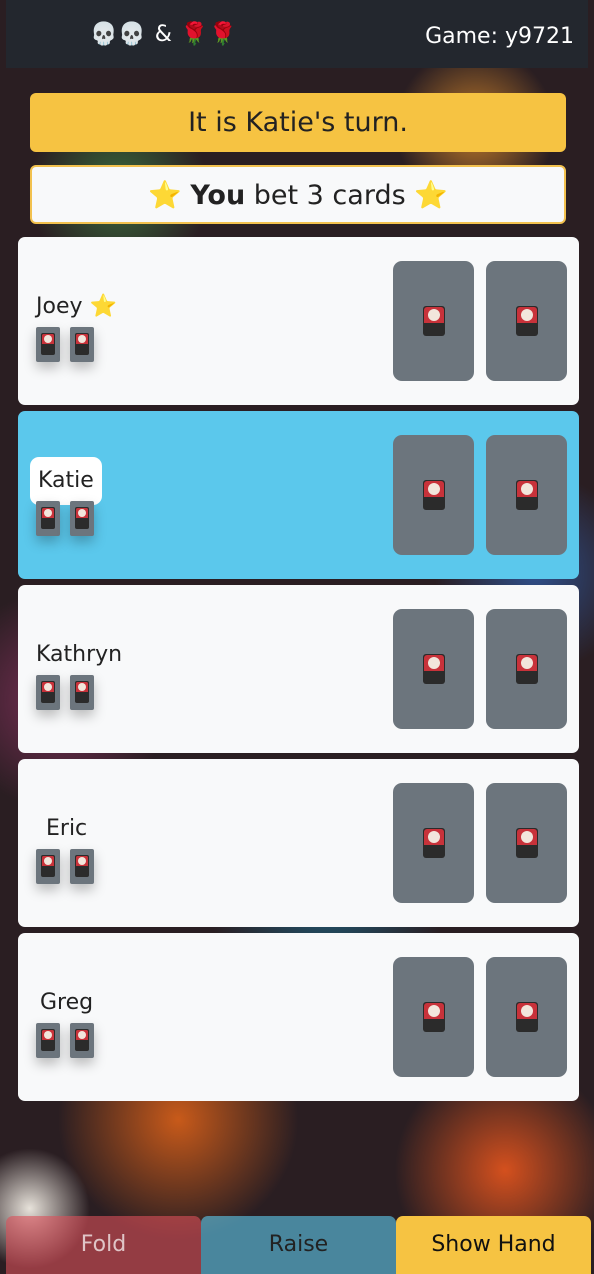 This screenshot has height=1274, width=594. I want to click on player-row-eric: Eric, so click(298, 843).